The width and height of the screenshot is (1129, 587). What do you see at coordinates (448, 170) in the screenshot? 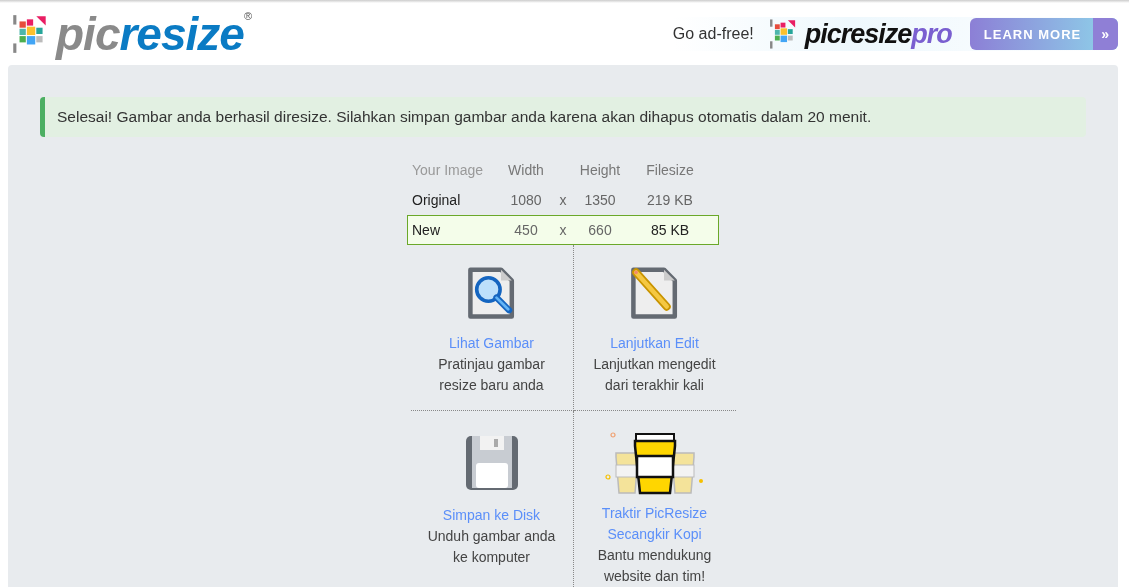
I see `column-header: Your Image` at bounding box center [448, 170].